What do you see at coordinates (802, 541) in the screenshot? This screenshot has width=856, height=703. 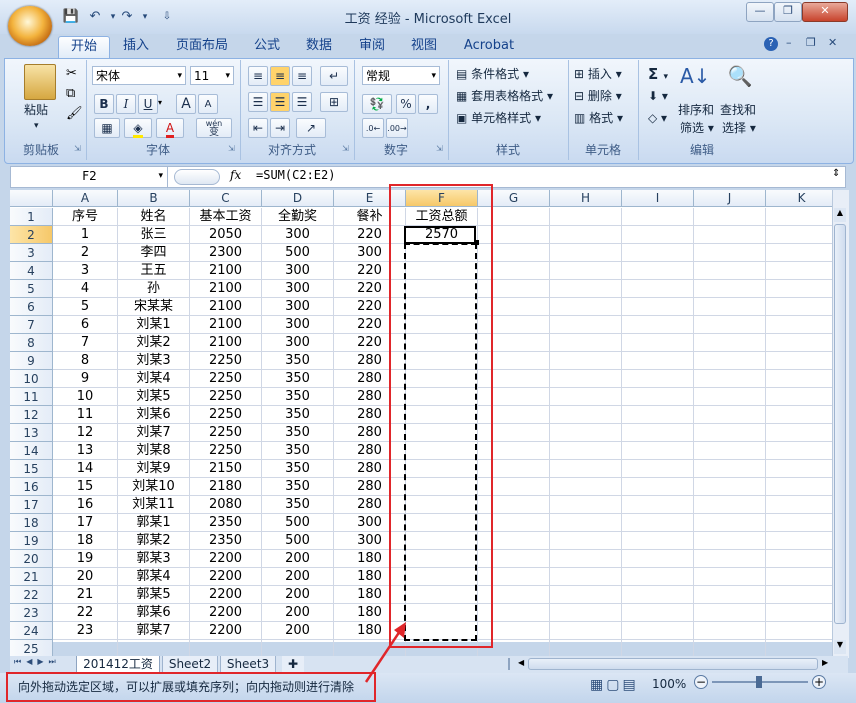 I see `cell-k19` at bounding box center [802, 541].